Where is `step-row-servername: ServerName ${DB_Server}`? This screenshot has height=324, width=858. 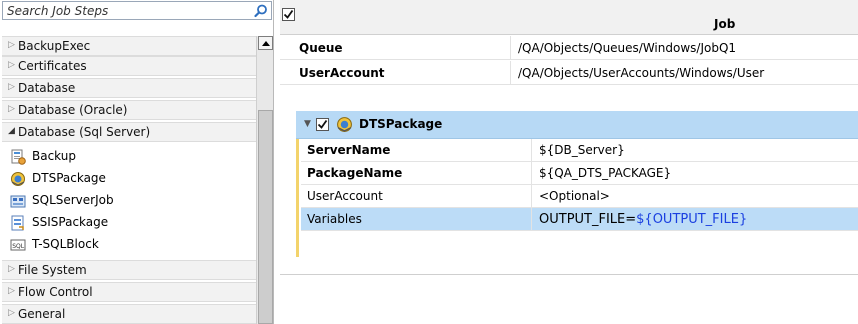 step-row-servername: ServerName ${DB_Server} is located at coordinates (579, 150).